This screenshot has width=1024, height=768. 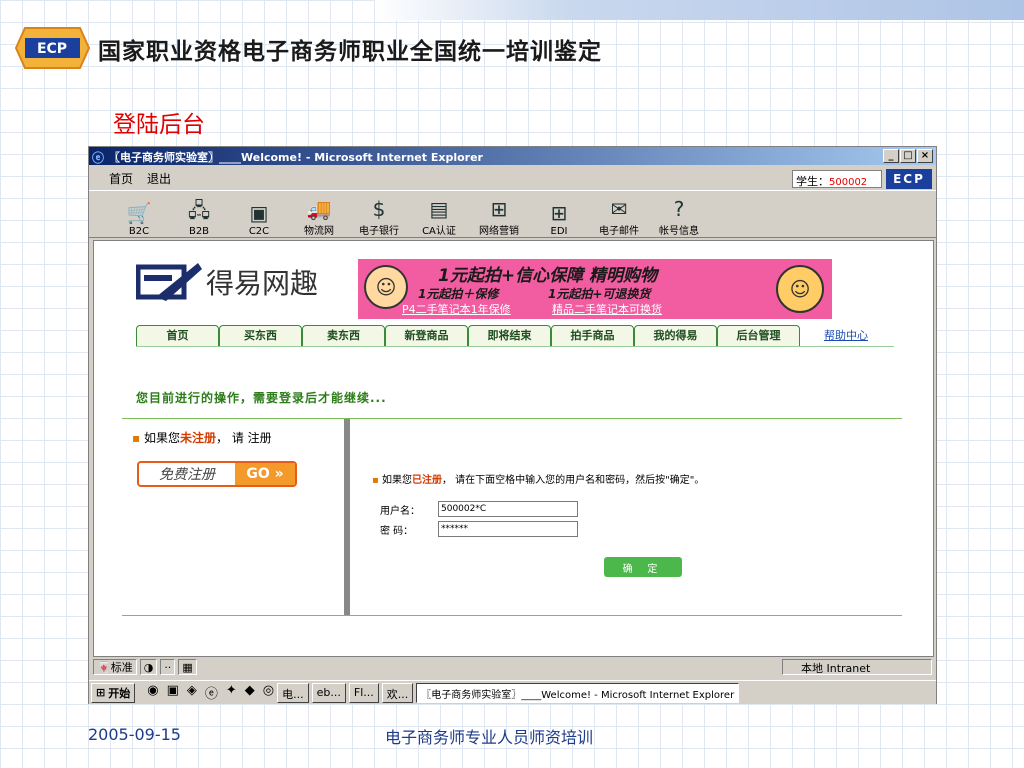 I want to click on banner-link-1: P4二手笔记本1年保修, so click(x=456, y=309).